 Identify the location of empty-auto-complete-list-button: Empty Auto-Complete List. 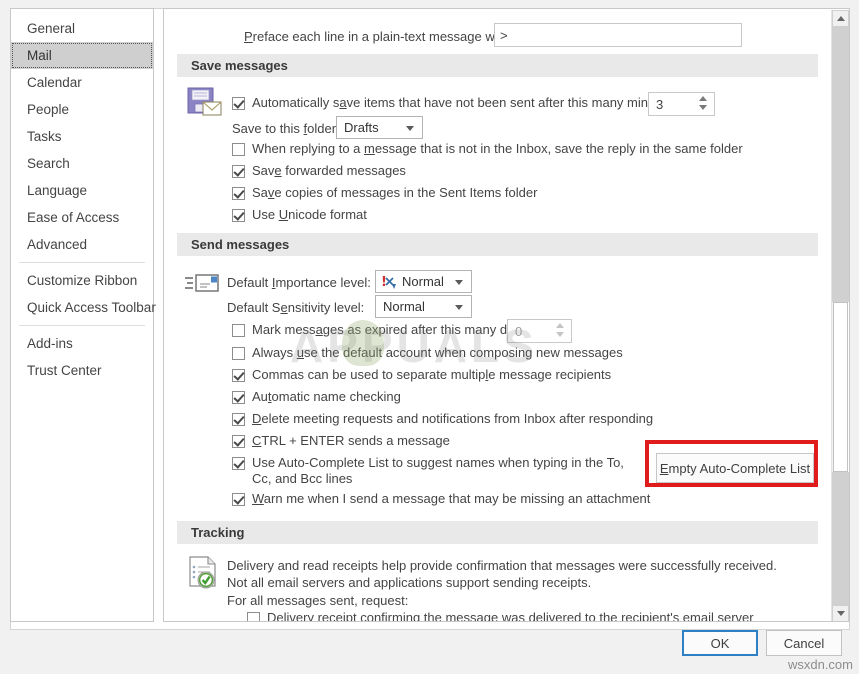
(735, 468).